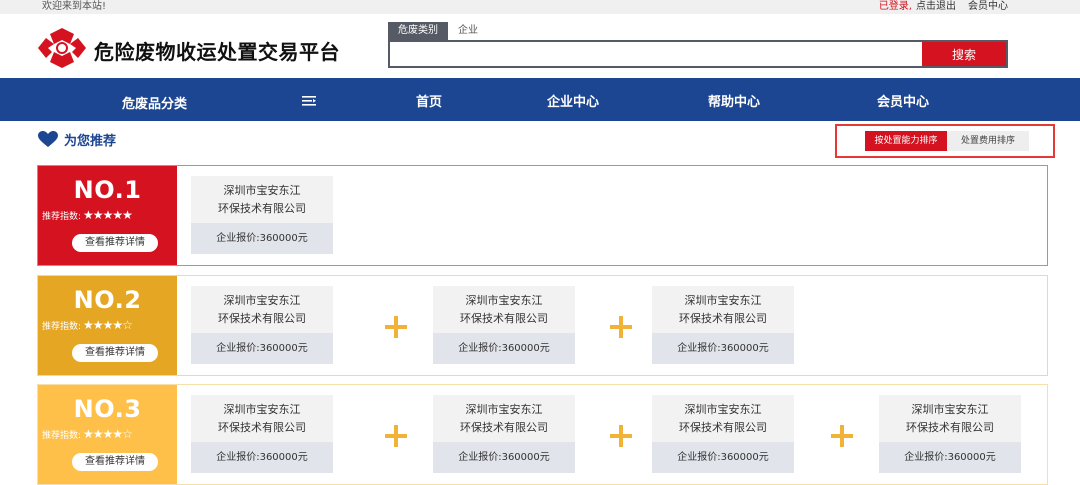  What do you see at coordinates (107, 190) in the screenshot?
I see `rank-label: NO.1` at bounding box center [107, 190].